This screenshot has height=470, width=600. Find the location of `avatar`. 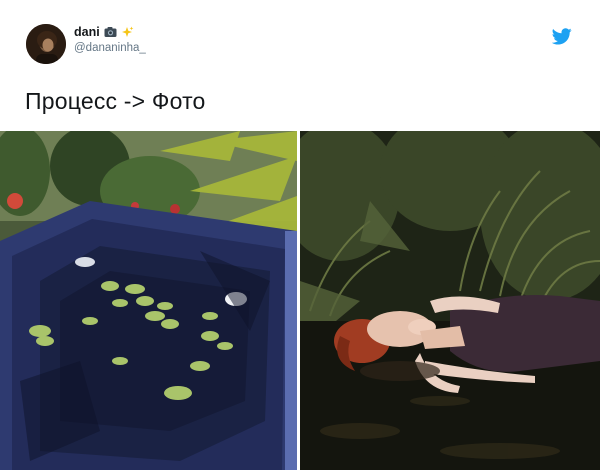

avatar is located at coordinates (46, 44).